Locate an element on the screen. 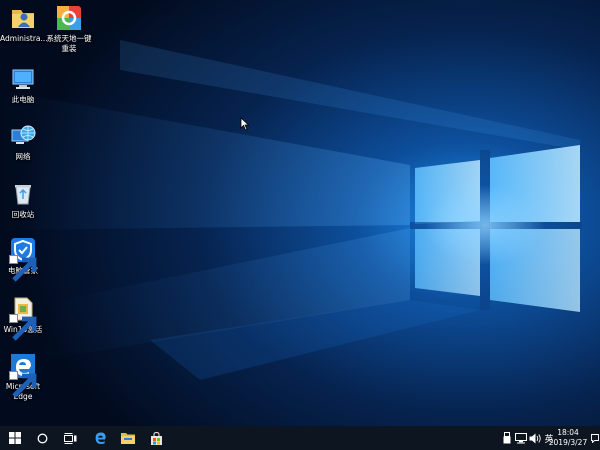  user-folder-icon is located at coordinates (23, 18).